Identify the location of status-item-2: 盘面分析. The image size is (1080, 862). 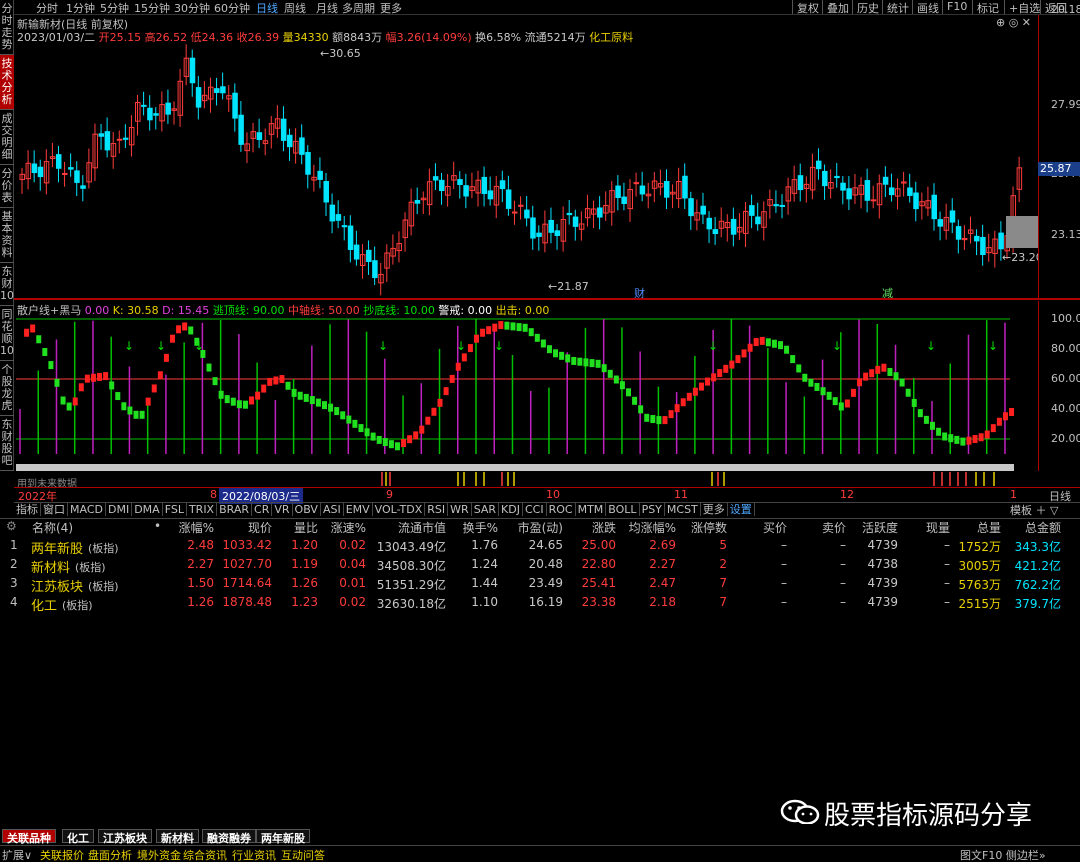
(110, 854).